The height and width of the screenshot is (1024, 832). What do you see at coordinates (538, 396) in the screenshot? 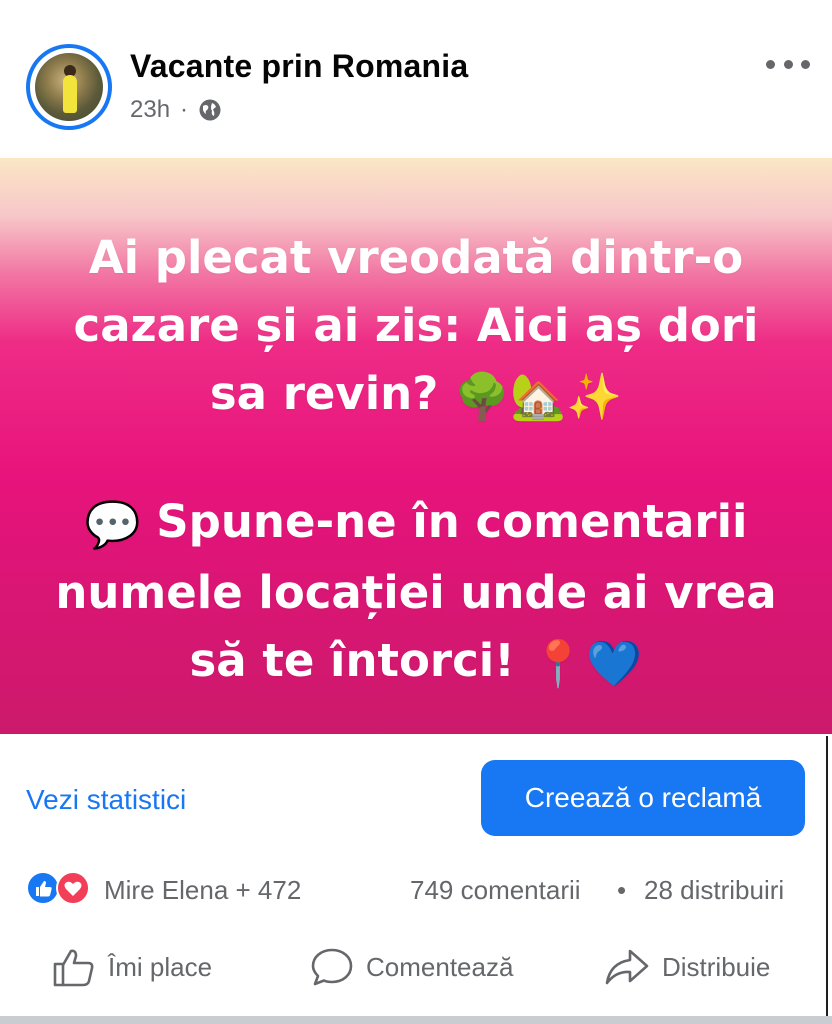
I see `tree-house-sparkles-emoji: 🌳🏡✨` at bounding box center [538, 396].